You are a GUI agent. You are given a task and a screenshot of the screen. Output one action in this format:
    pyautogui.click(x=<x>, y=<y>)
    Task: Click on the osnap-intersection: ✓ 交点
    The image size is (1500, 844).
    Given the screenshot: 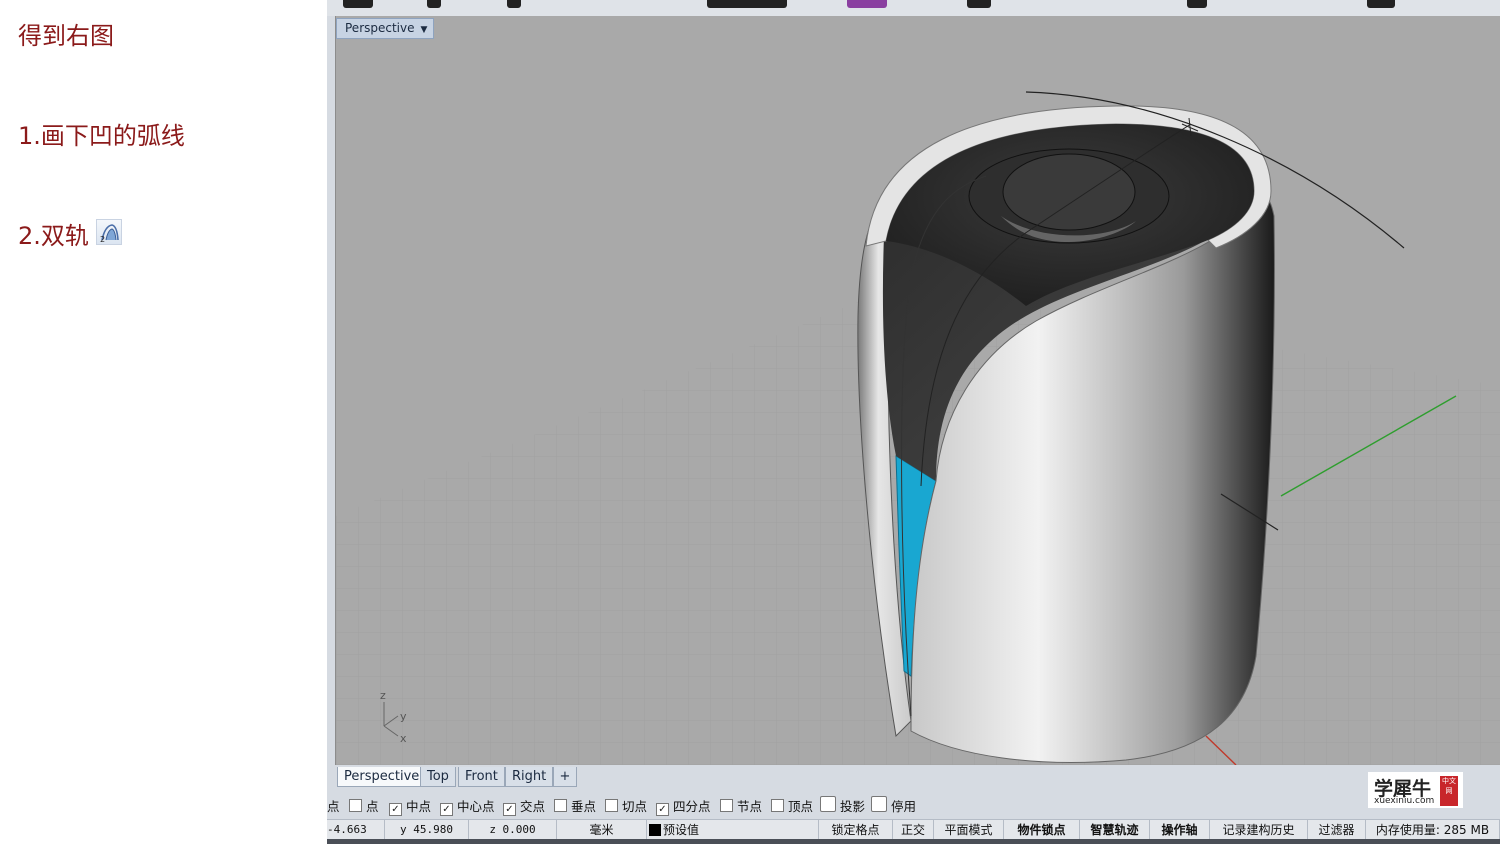 What is the action you would take?
    pyautogui.click(x=524, y=806)
    